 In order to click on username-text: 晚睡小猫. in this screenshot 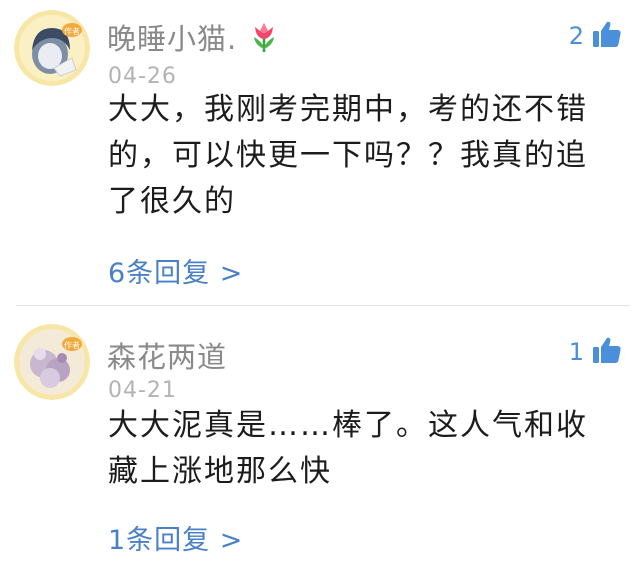, I will do `click(172, 39)`.